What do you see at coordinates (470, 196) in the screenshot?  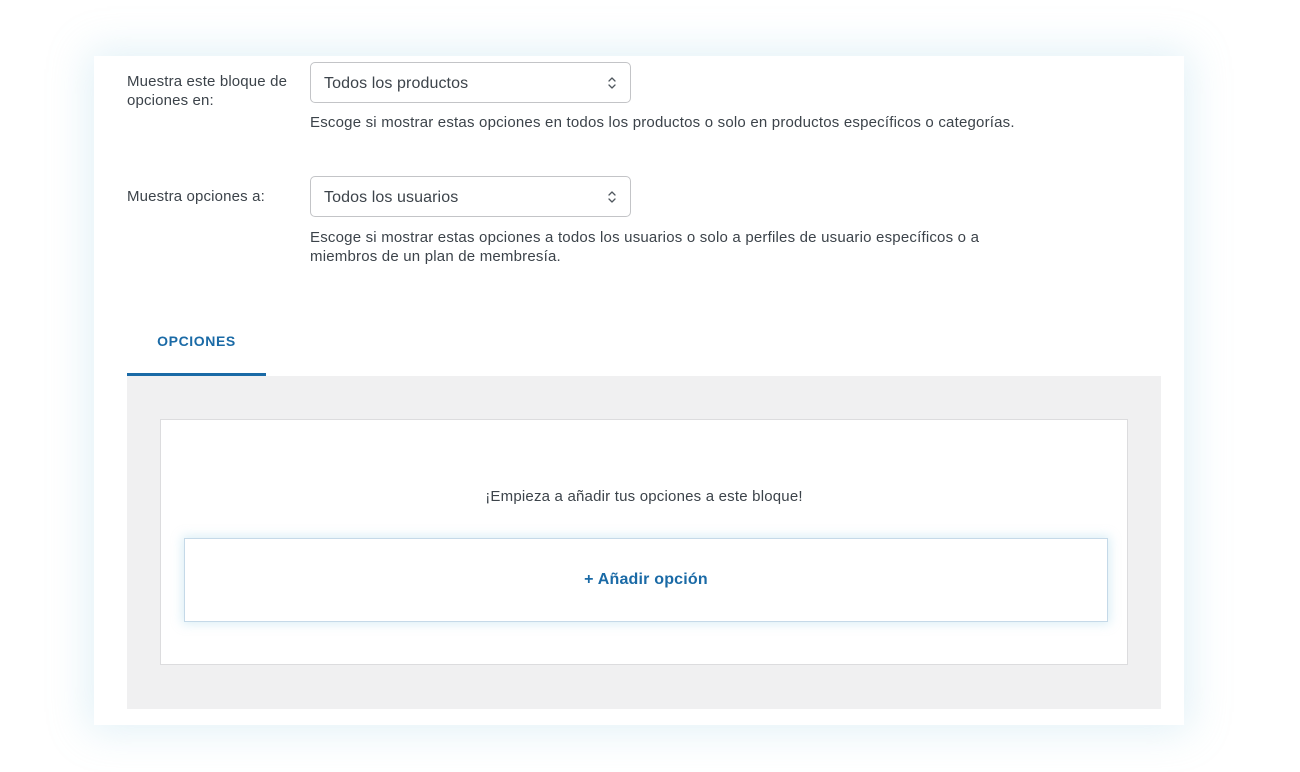 I see `display-options-select: Todos los usuarios` at bounding box center [470, 196].